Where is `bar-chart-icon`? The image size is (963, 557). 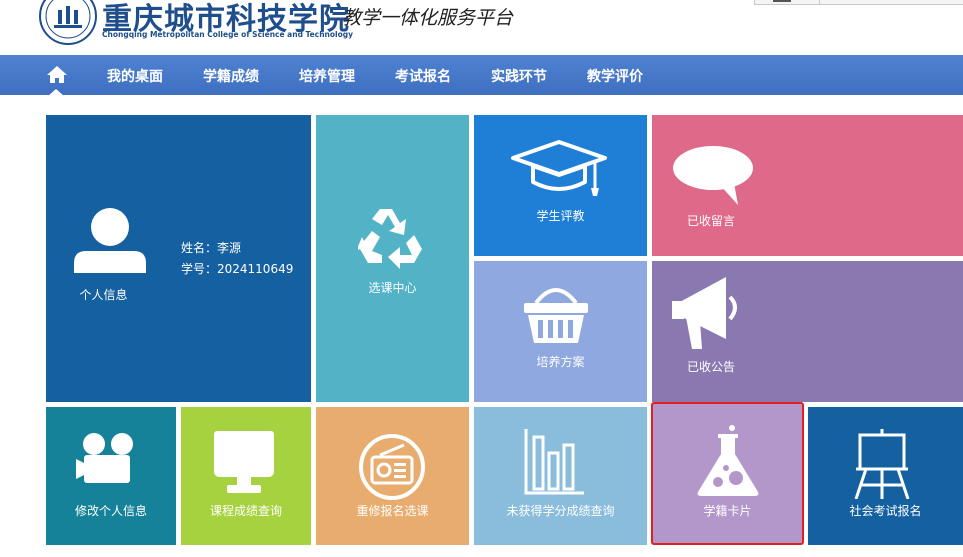
bar-chart-icon is located at coordinates (554, 462).